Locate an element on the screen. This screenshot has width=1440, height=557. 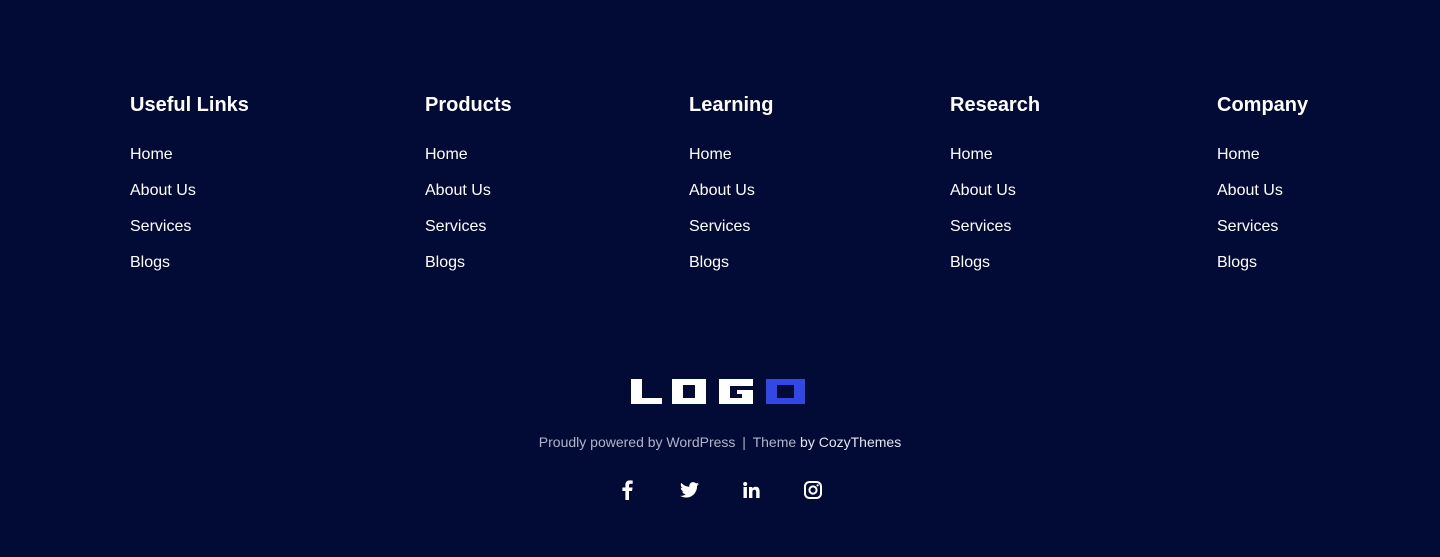
theme-label: Theme is located at coordinates (774, 442).